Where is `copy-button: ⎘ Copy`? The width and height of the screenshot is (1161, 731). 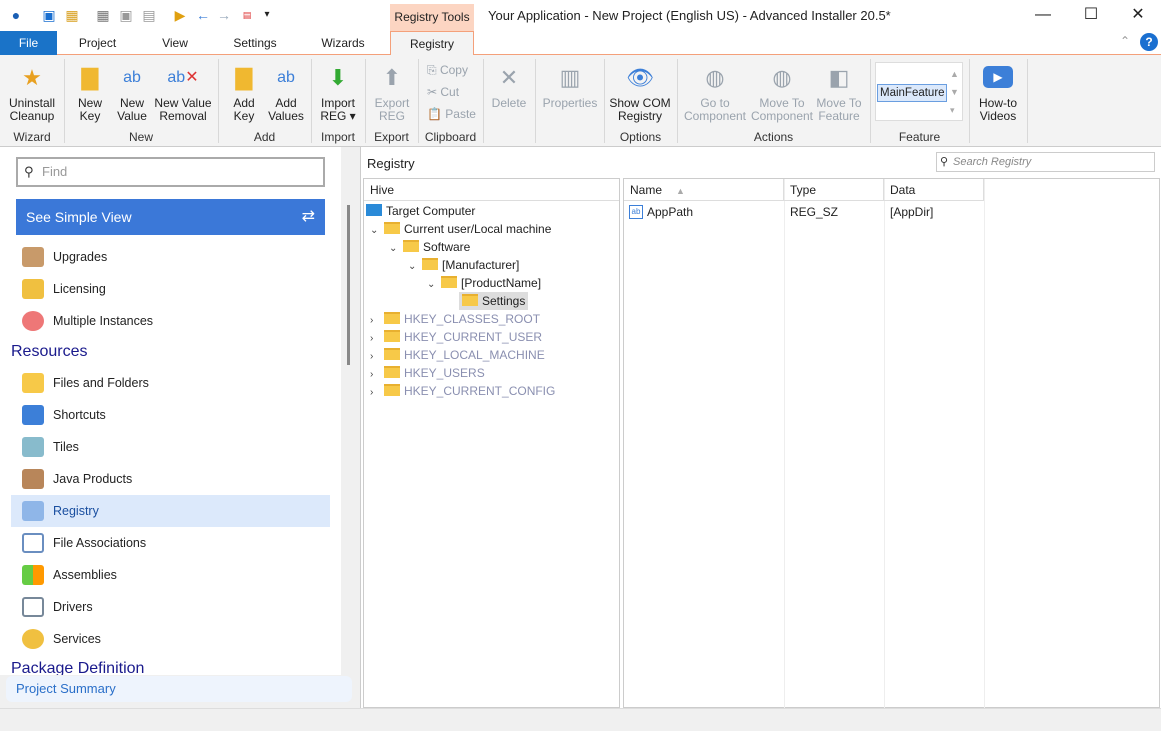
copy-button: ⎘ Copy is located at coordinates (447, 70).